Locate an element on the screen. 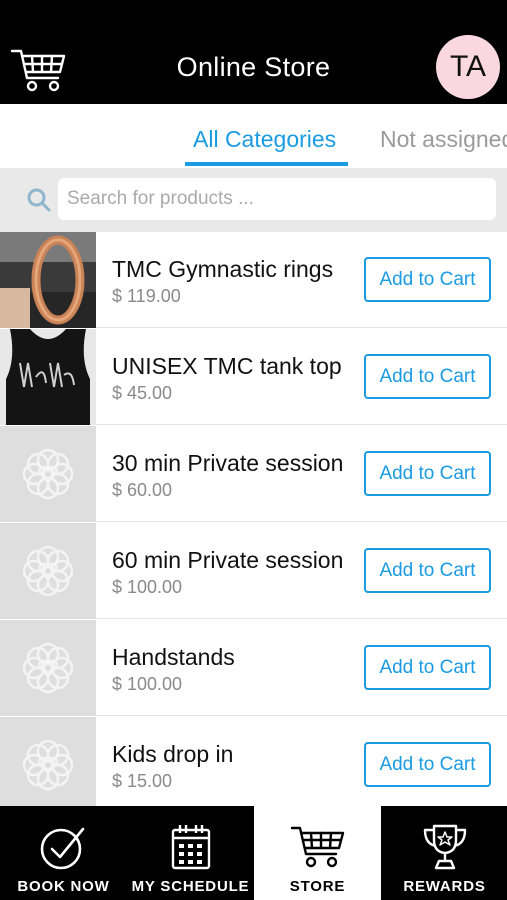 This screenshot has width=507, height=900. product-row: Kids drop in $ 15.00 Add to Cart is located at coordinates (253, 761).